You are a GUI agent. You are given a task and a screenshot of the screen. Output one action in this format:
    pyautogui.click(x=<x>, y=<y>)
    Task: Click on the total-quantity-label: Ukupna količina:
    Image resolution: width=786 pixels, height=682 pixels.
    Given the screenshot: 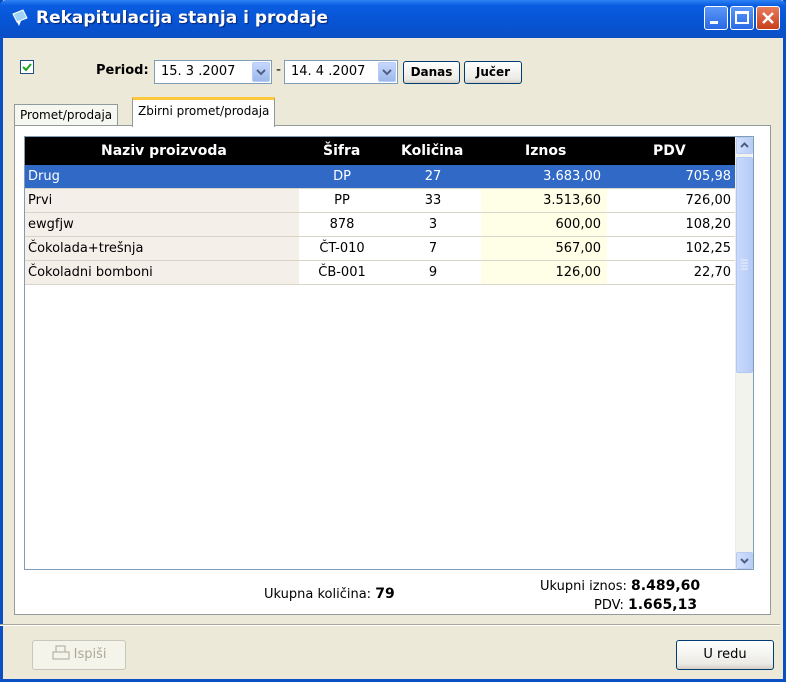 What is the action you would take?
    pyautogui.click(x=318, y=594)
    